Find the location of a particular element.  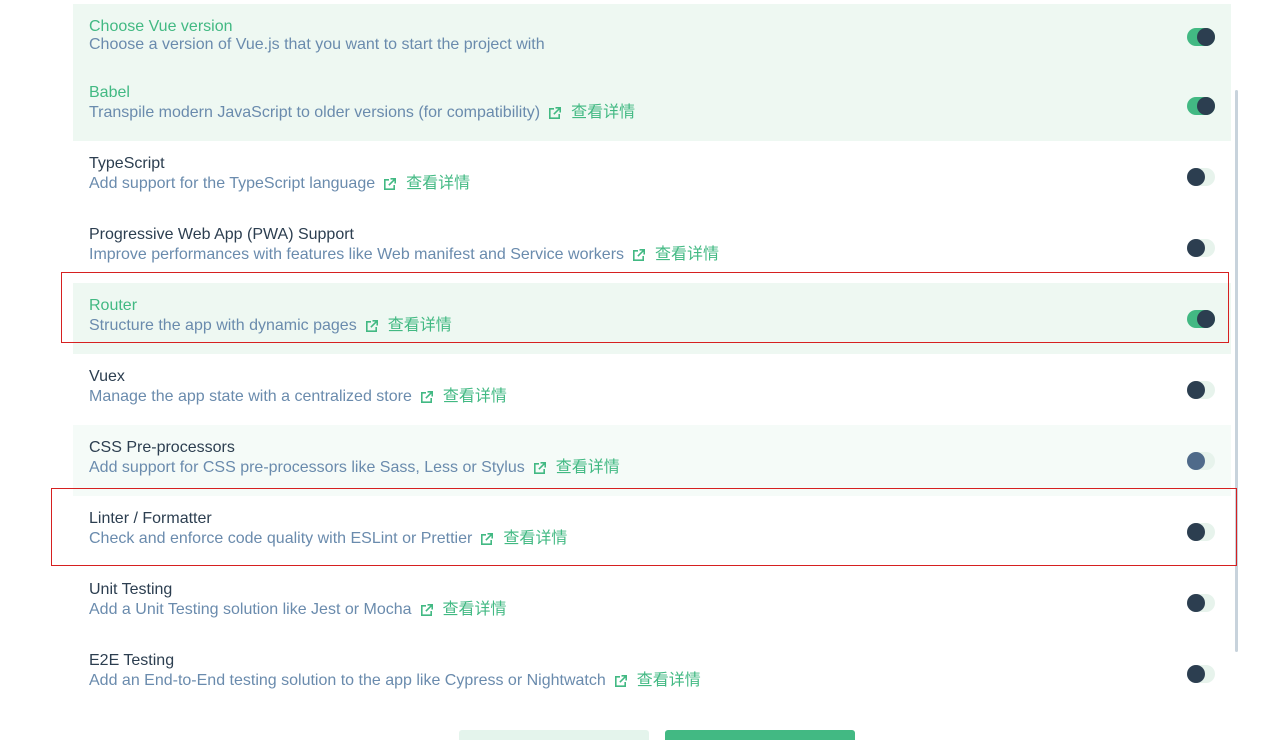

feature-toggle-css-preprocessors is located at coordinates (1201, 460).